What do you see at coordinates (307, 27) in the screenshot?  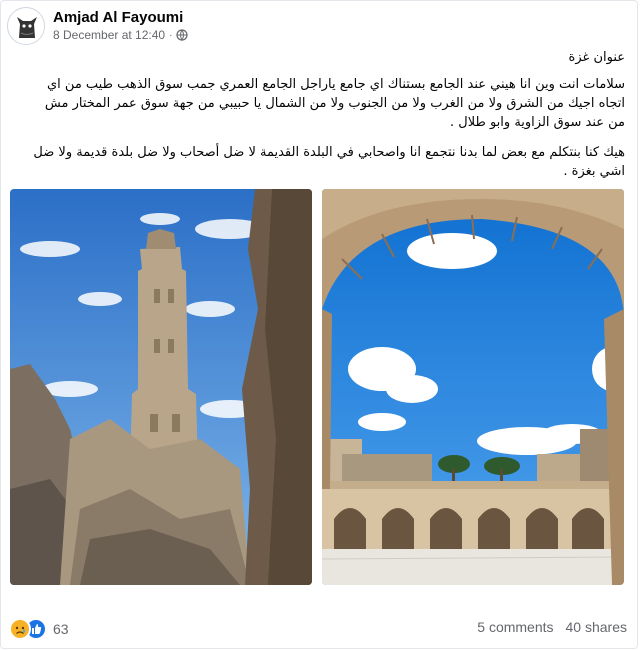 I see `post-header: Amjad Al Fayoumi 8 December at 12:40 ·` at bounding box center [307, 27].